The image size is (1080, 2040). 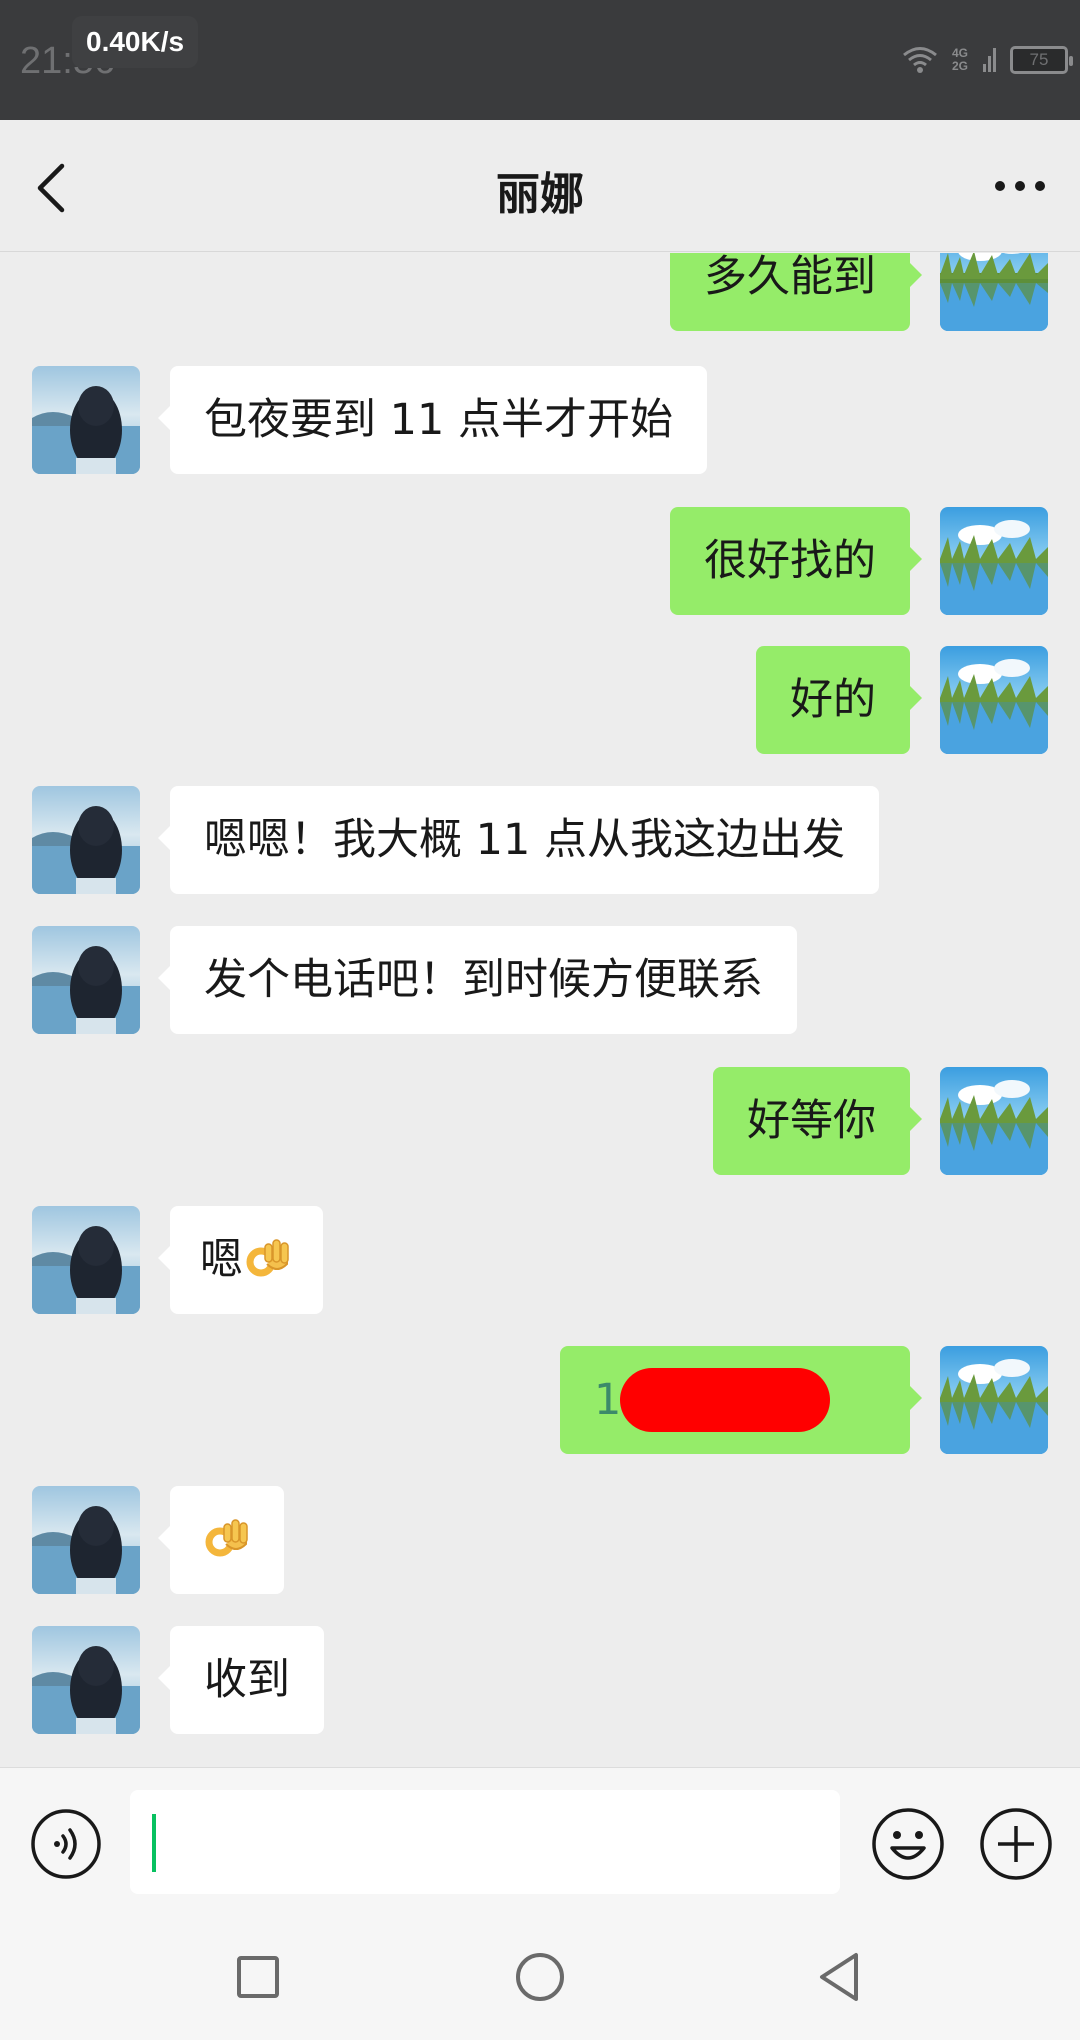 I want to click on message-bubble: 好等你, so click(x=817, y=1121).